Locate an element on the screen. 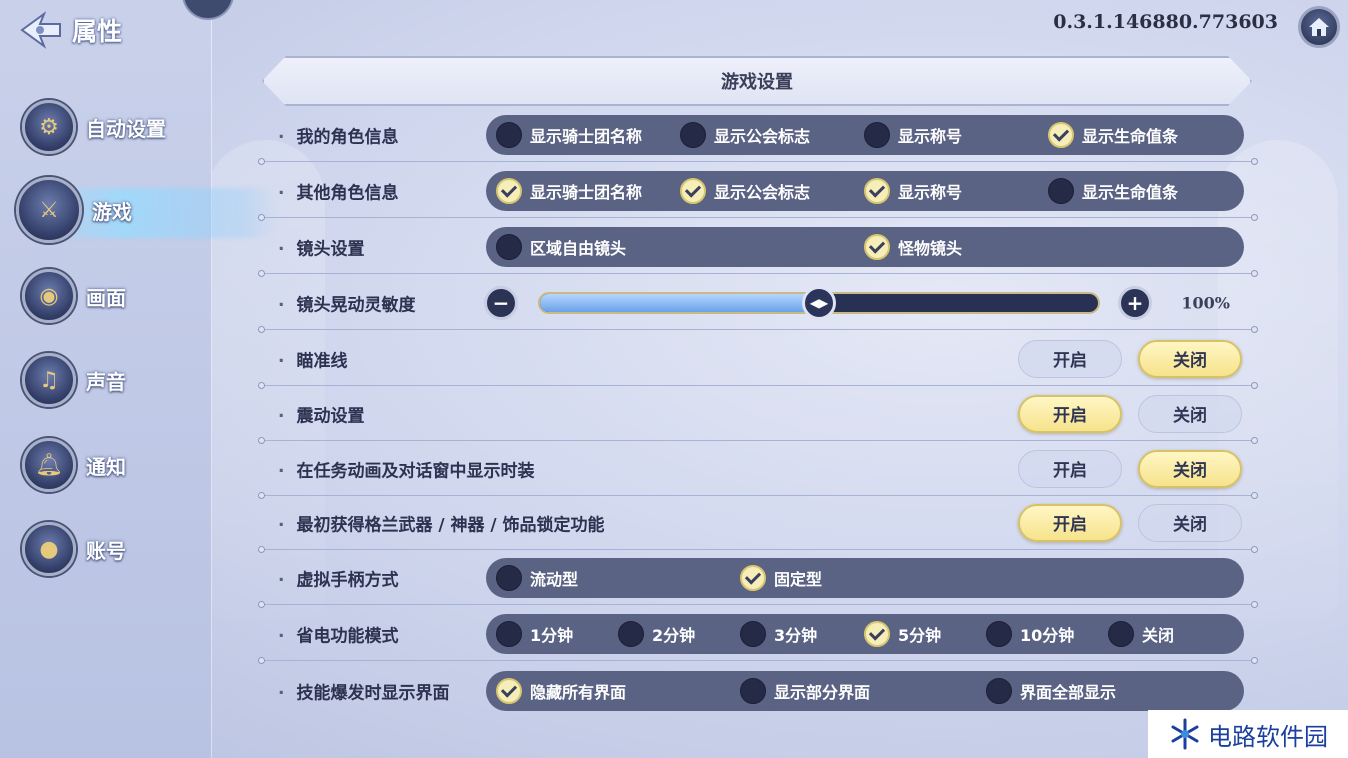 This screenshot has width=1348, height=758. option-label: 关闭 is located at coordinates (1158, 635).